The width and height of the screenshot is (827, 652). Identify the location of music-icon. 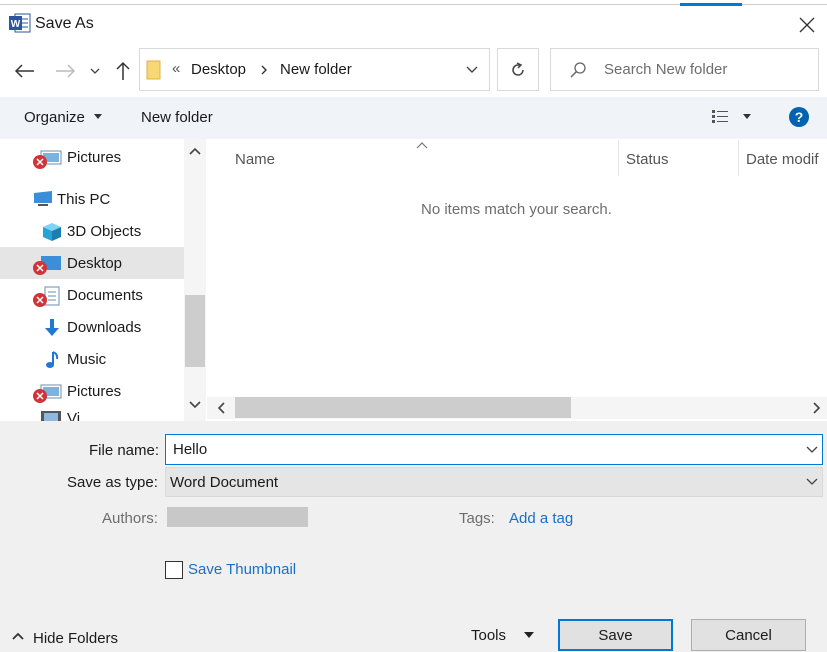
(52, 359).